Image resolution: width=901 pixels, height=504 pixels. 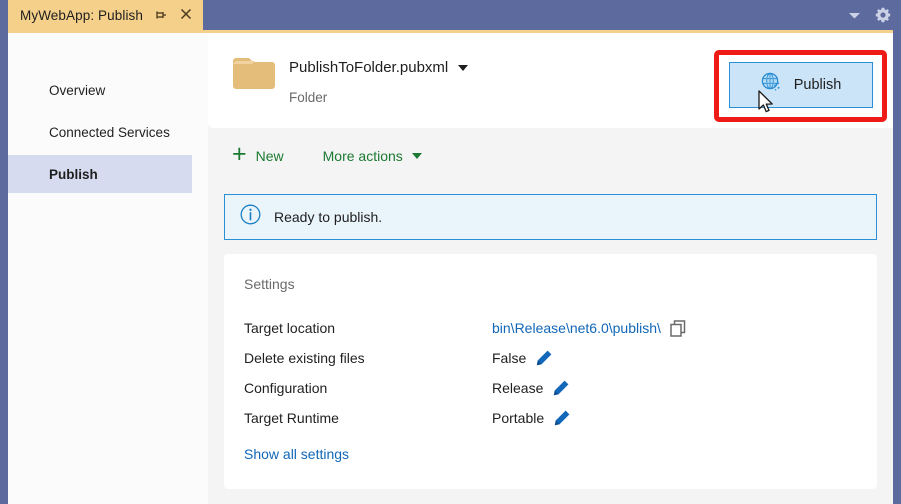 What do you see at coordinates (254, 73) in the screenshot?
I see `folder-icon` at bounding box center [254, 73].